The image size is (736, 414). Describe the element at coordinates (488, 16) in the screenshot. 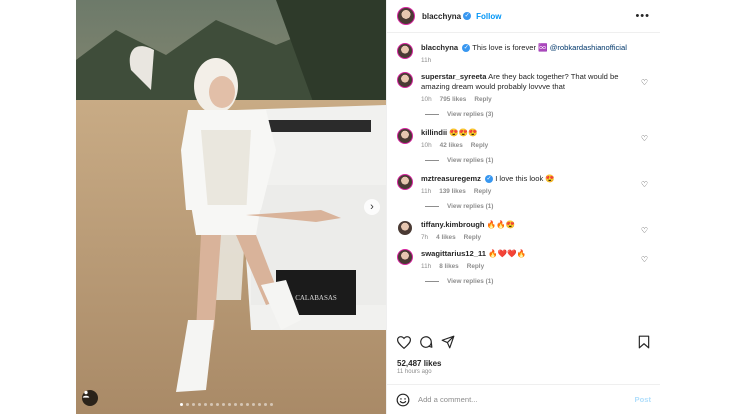

I see `follow-button: Follow` at that location.